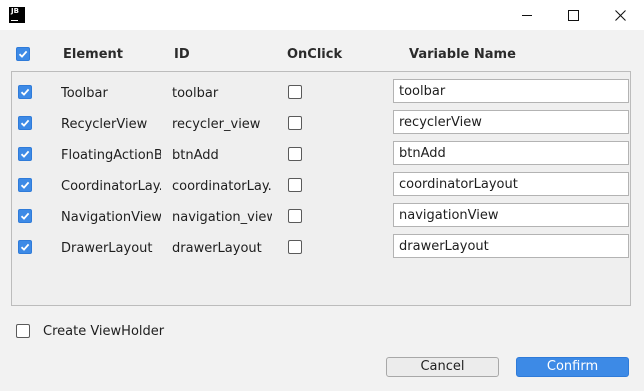  What do you see at coordinates (84, 93) in the screenshot?
I see `element-name: Toolbar` at bounding box center [84, 93].